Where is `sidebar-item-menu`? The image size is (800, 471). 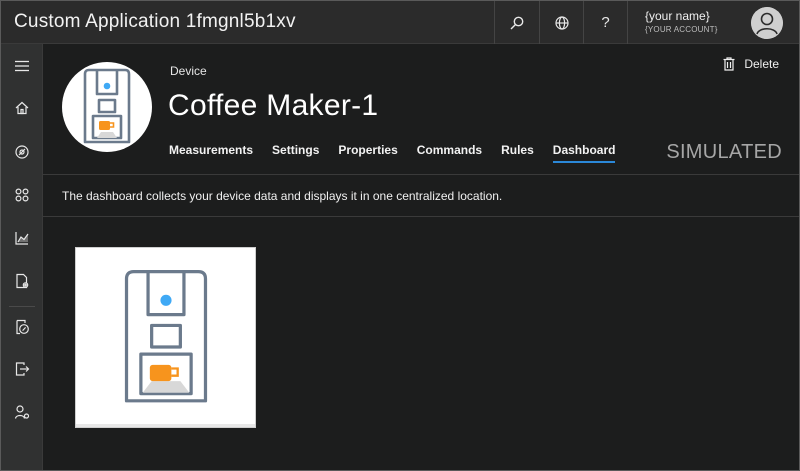
sidebar-item-menu is located at coordinates (22, 66).